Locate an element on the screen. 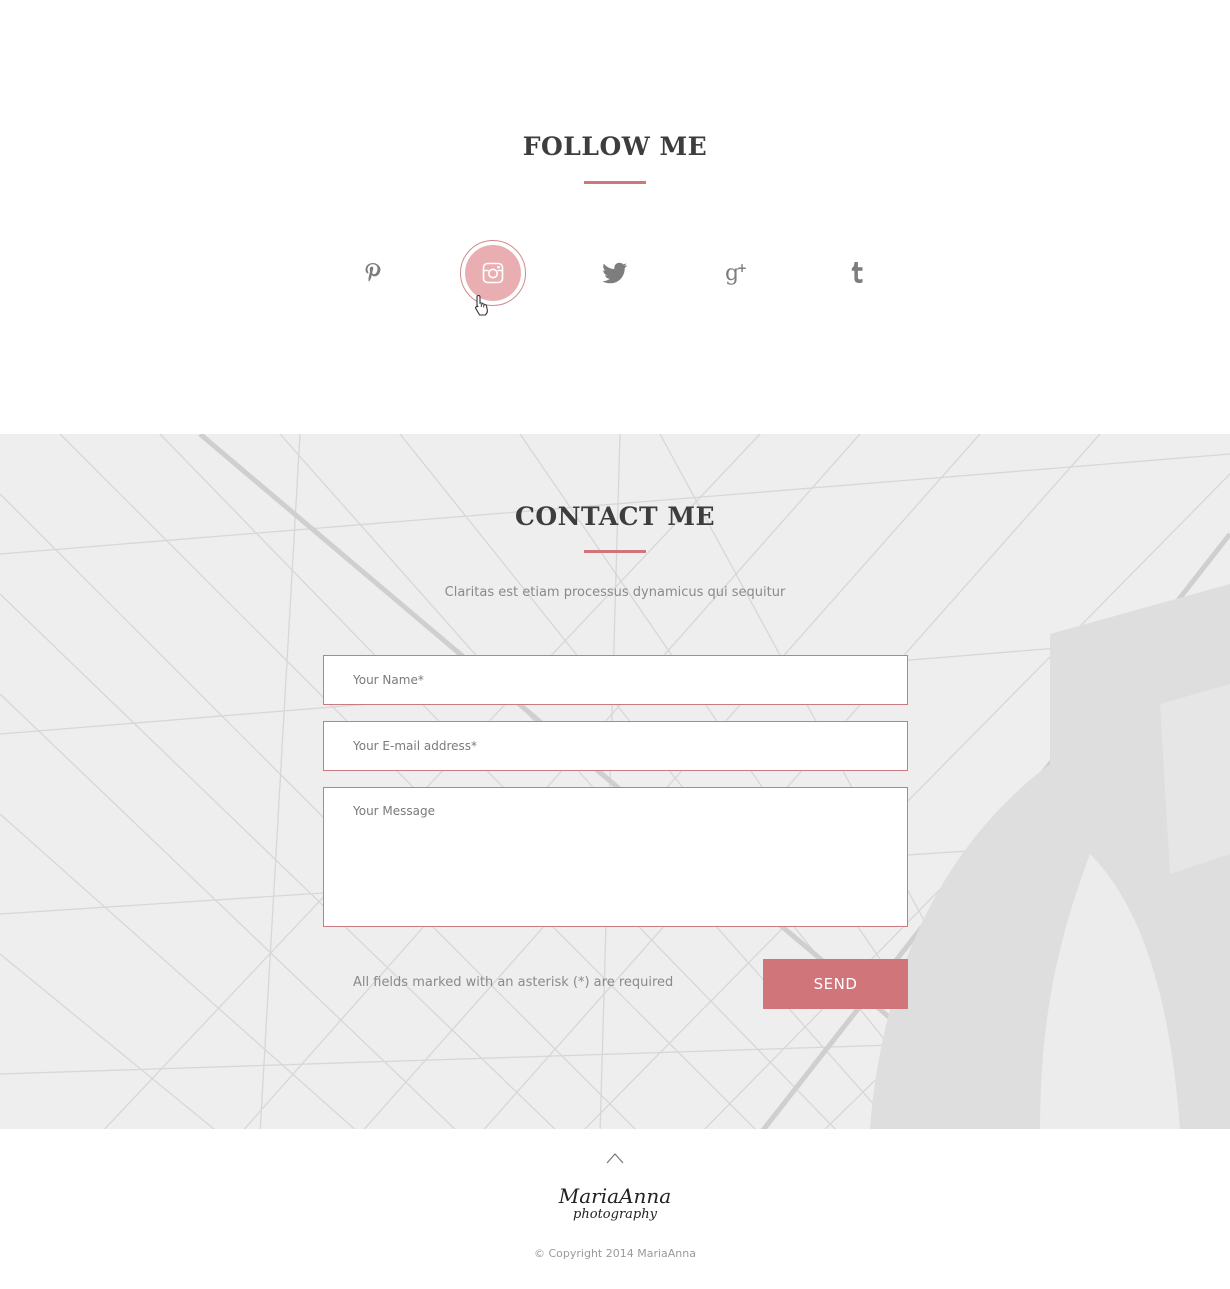 The width and height of the screenshot is (1230, 1289). pinterest-link is located at coordinates (373, 273).